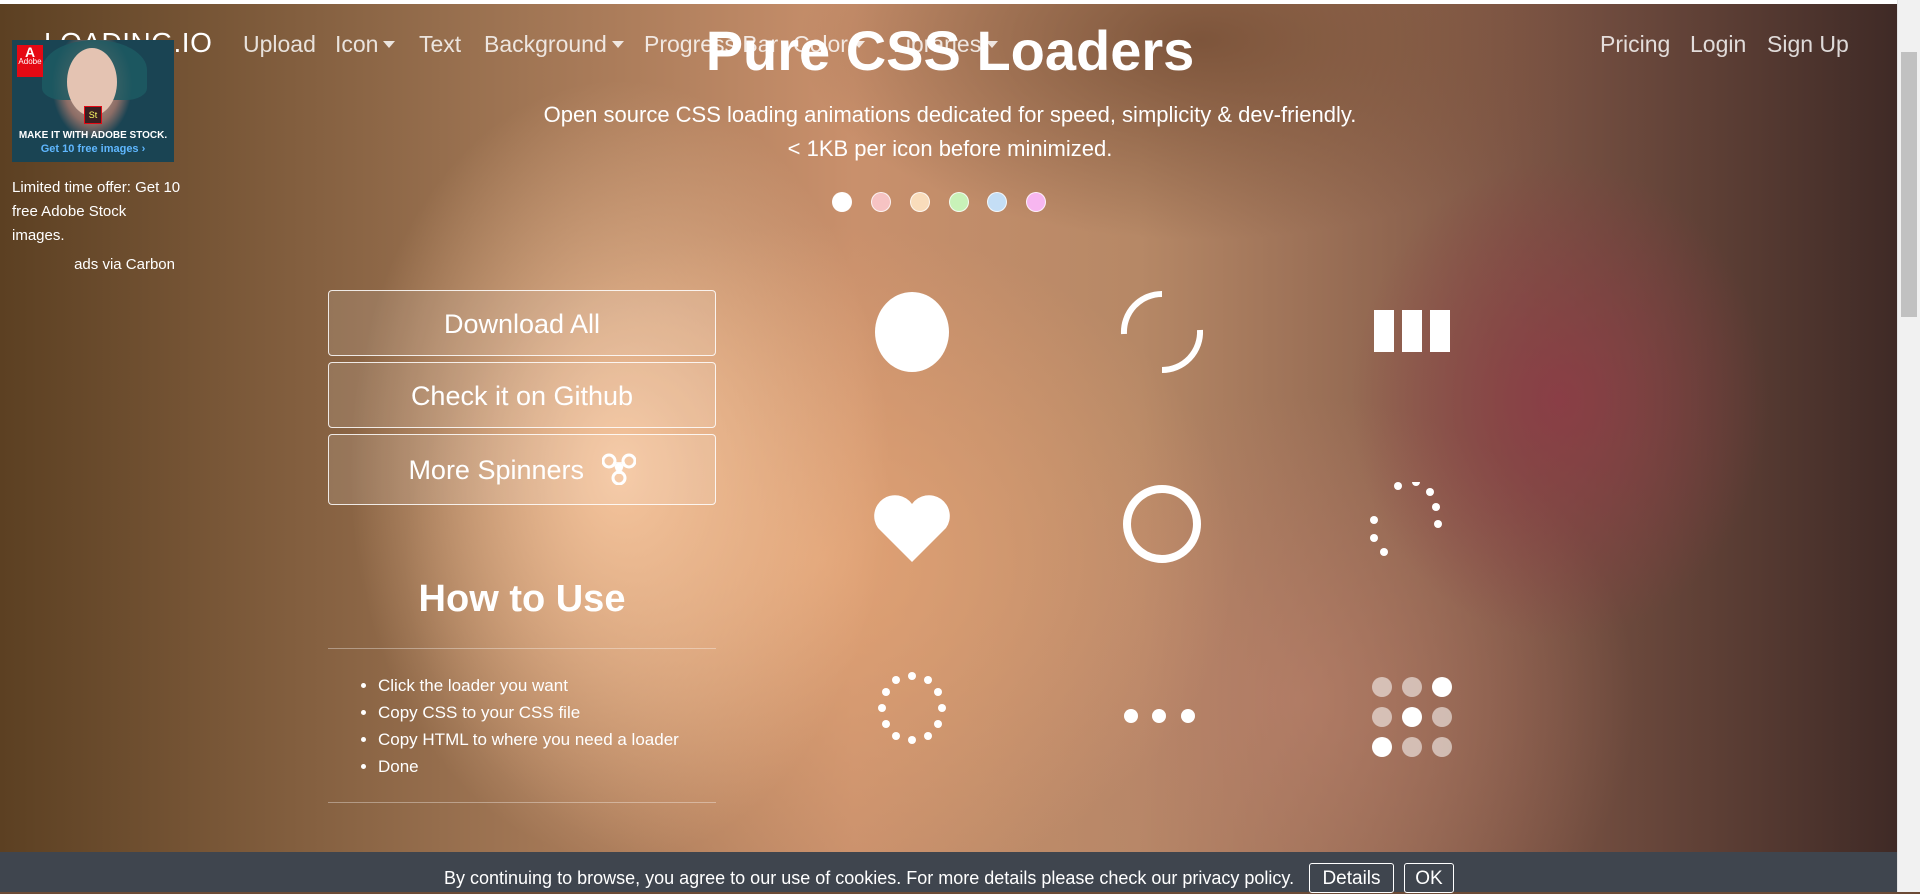  Describe the element at coordinates (881, 202) in the screenshot. I see `color-dot-pink` at that location.